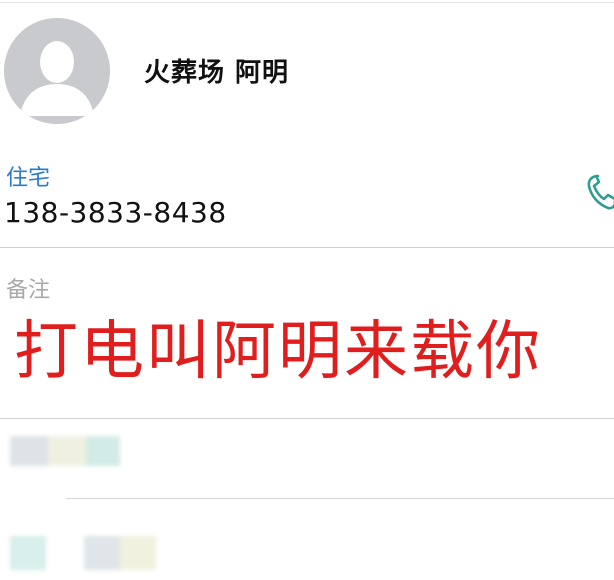 This screenshot has width=614, height=580. What do you see at coordinates (28, 178) in the screenshot?
I see `phone-type-label: 住宅` at bounding box center [28, 178].